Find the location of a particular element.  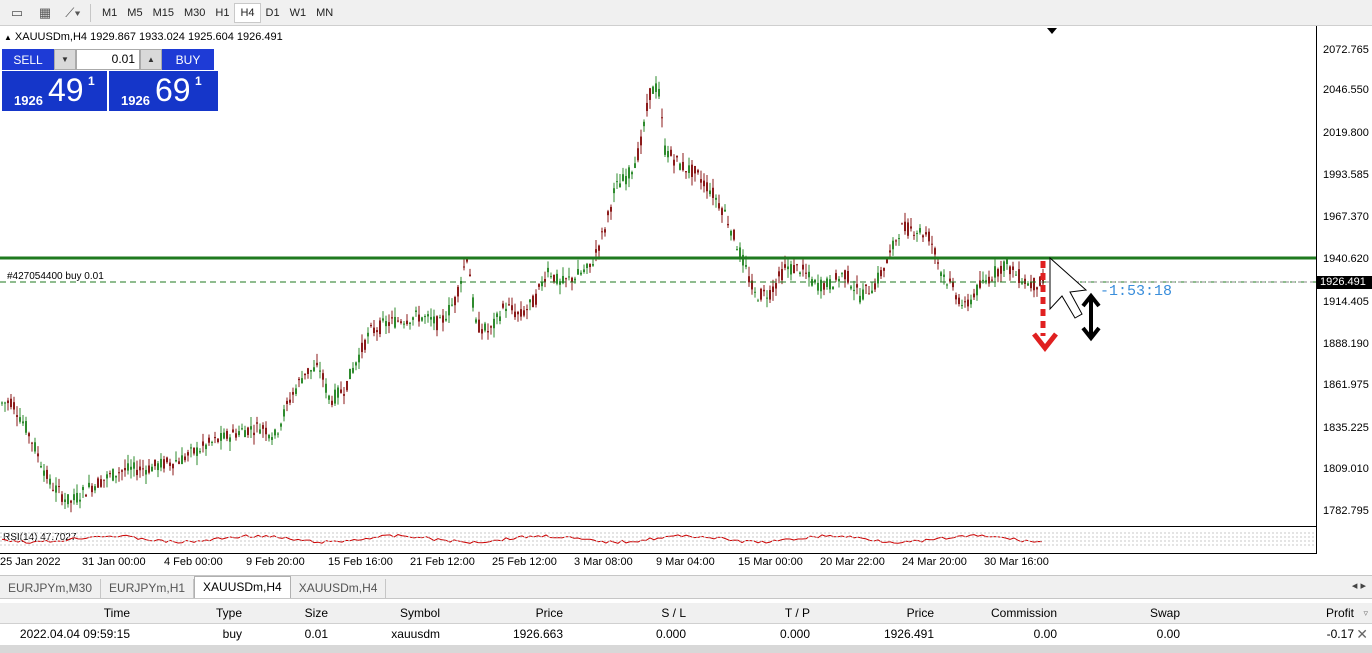

column-header-type: Type is located at coordinates (186, 613).